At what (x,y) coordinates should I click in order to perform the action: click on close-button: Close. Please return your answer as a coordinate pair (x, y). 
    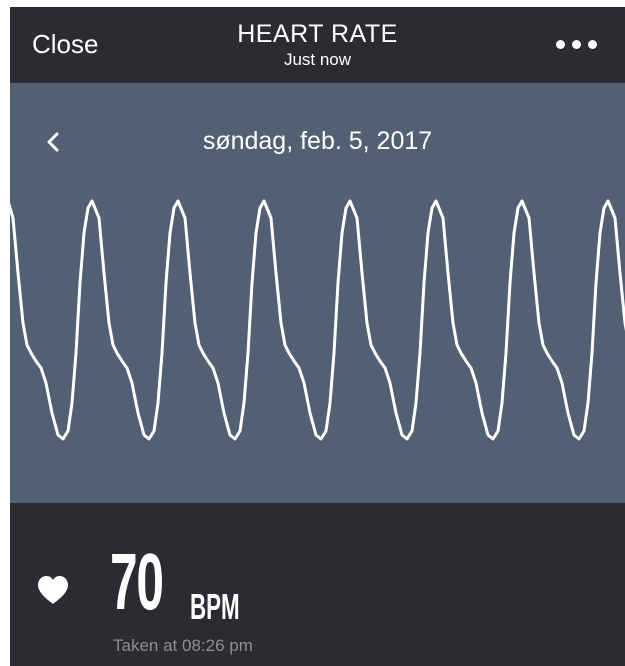
    Looking at the image, I should click on (65, 44).